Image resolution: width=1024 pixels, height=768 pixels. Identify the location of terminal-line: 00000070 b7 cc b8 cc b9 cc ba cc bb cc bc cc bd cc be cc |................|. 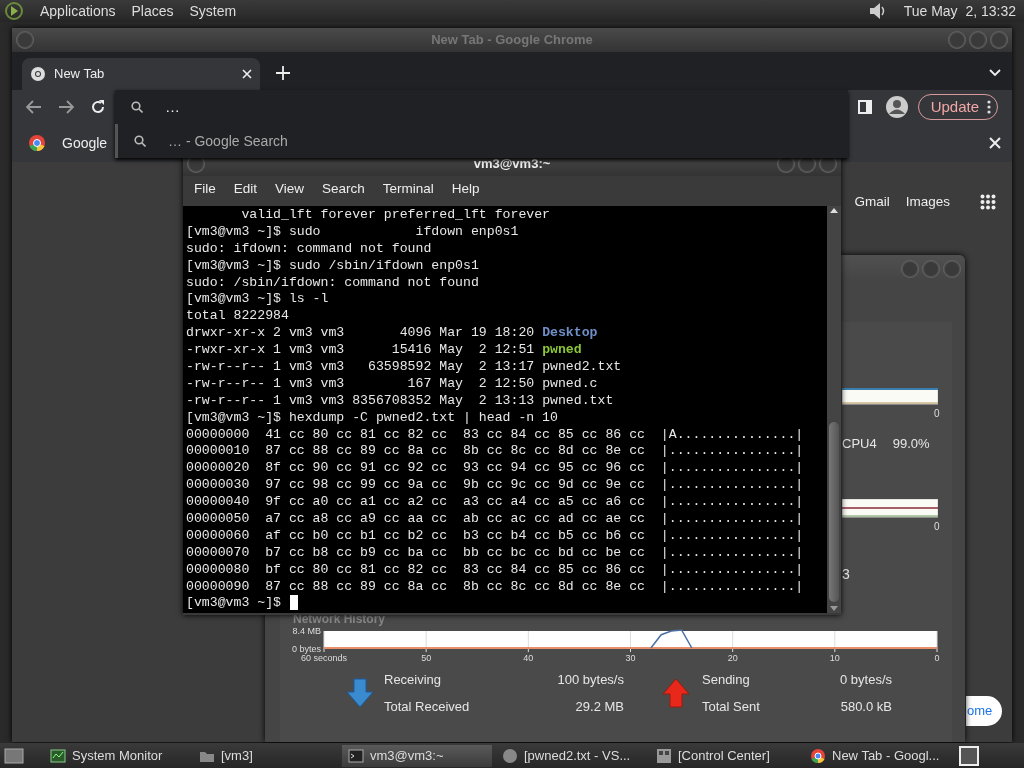
(495, 553).